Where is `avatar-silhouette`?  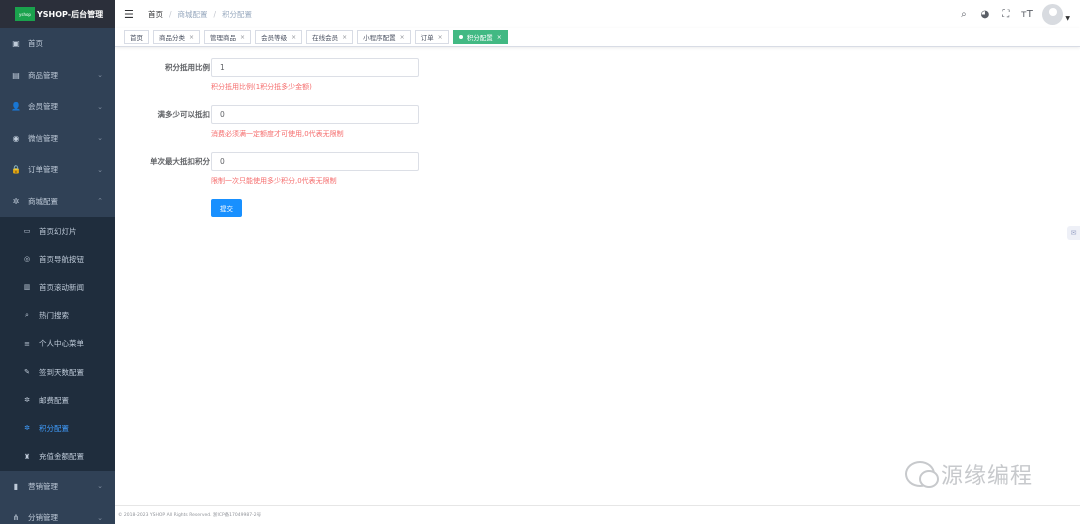
avatar-silhouette is located at coordinates (1052, 12).